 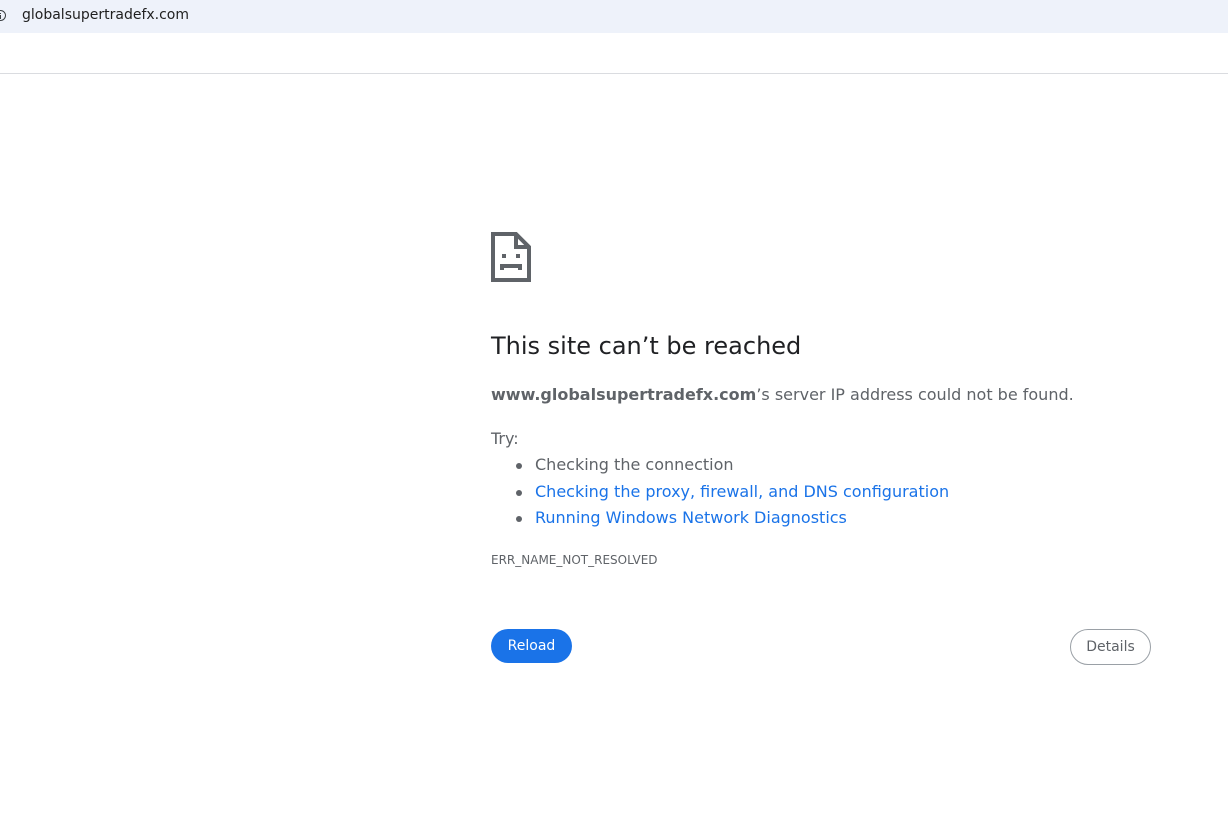 What do you see at coordinates (614, 16) in the screenshot?
I see `address-bar: globalsupertradefx.com` at bounding box center [614, 16].